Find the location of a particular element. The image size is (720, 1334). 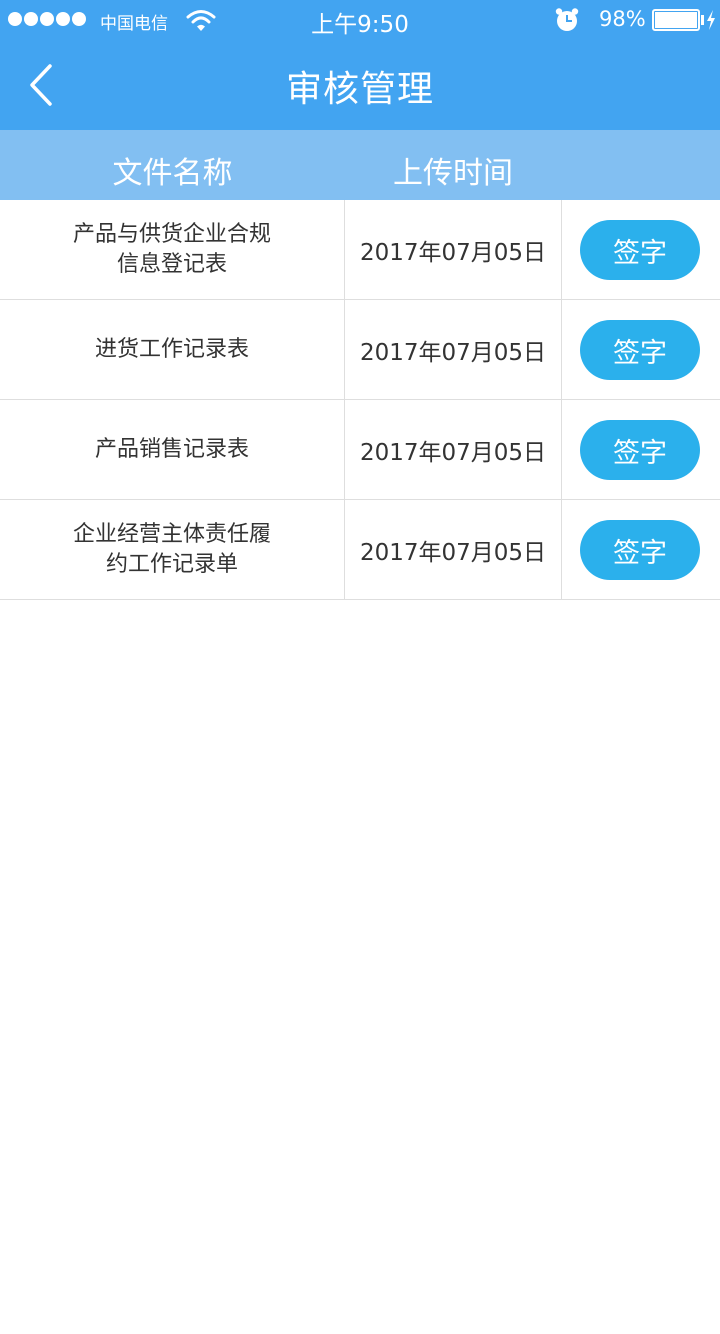

page-title: 审核管理 is located at coordinates (359, 89).